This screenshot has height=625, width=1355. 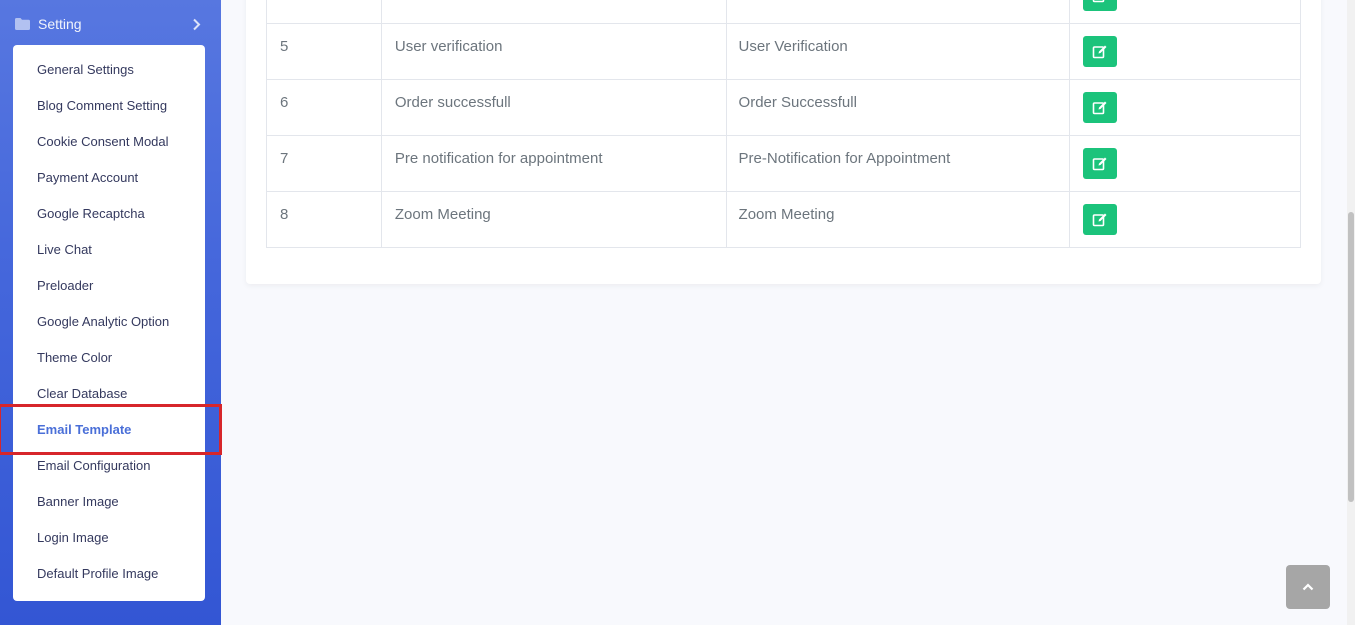 What do you see at coordinates (898, 107) in the screenshot?
I see `table-cell-subject: Order Successfull` at bounding box center [898, 107].